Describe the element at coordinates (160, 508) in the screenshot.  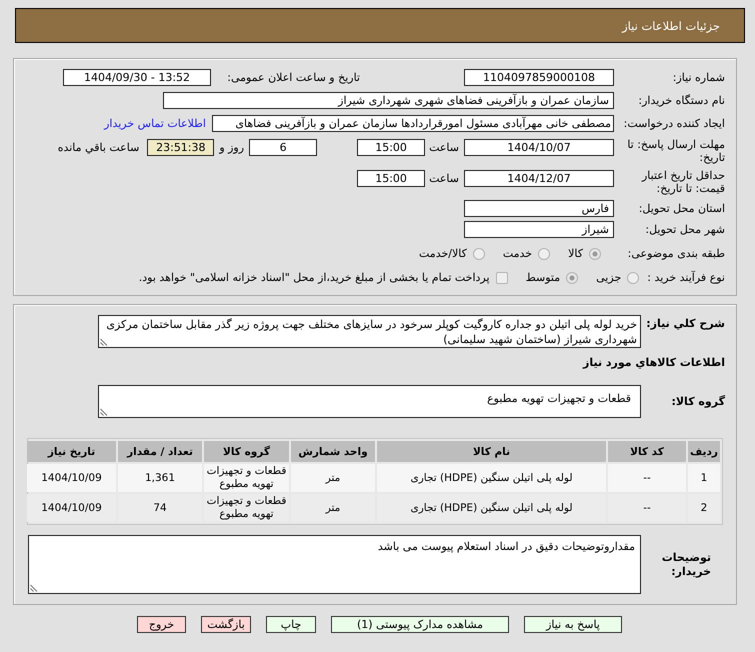
I see `table-cell: 74` at that location.